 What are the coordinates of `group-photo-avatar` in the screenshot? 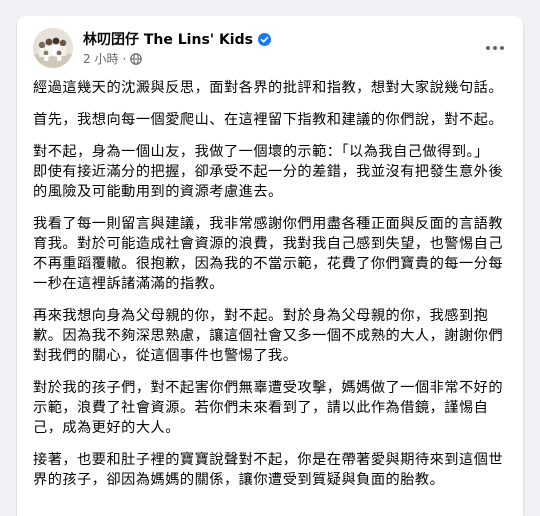 It's located at (53, 48).